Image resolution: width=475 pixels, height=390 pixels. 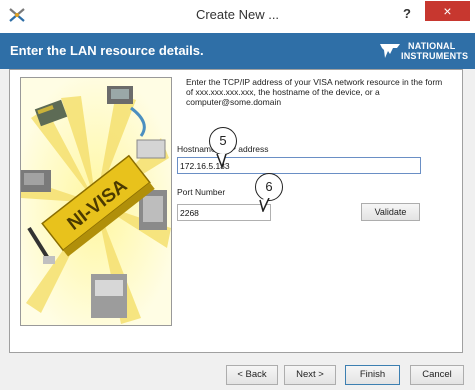 What do you see at coordinates (237, 15) in the screenshot?
I see `title-bar: Create New ... ? ×` at bounding box center [237, 15].